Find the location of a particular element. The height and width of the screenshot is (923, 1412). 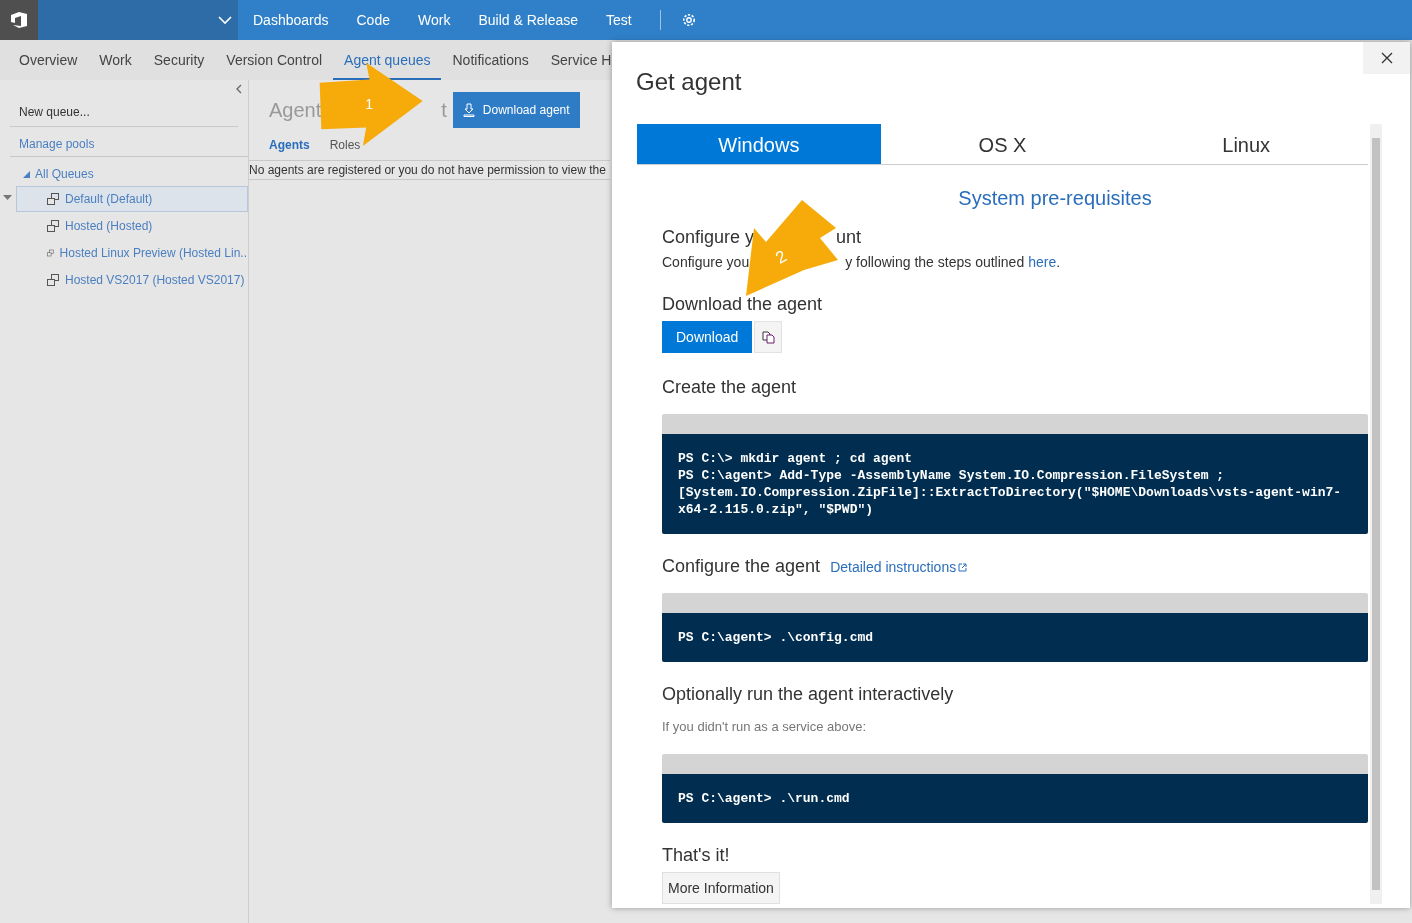

os-tab: Windows is located at coordinates (759, 144).